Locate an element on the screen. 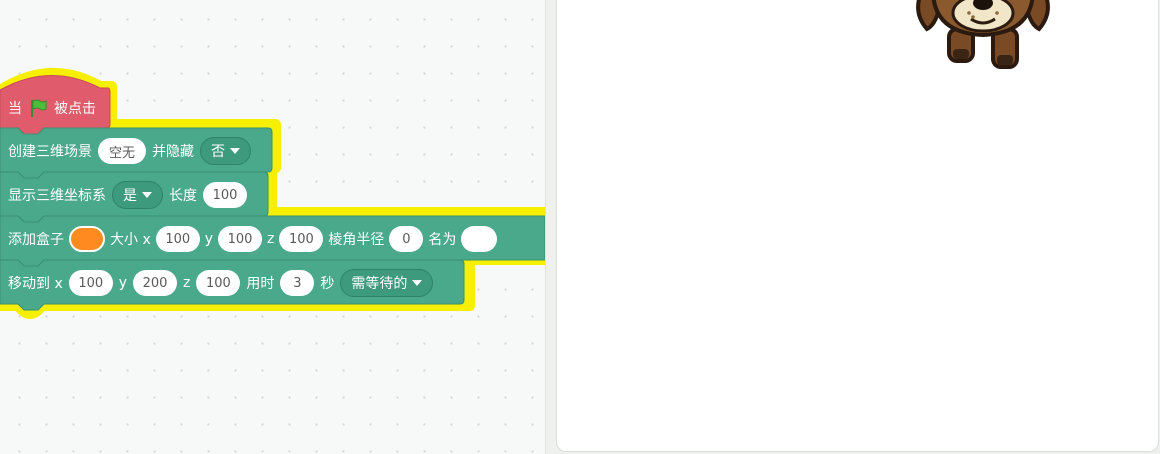 The height and width of the screenshot is (454, 1160). hide-dropdown-value: 否 is located at coordinates (218, 152).